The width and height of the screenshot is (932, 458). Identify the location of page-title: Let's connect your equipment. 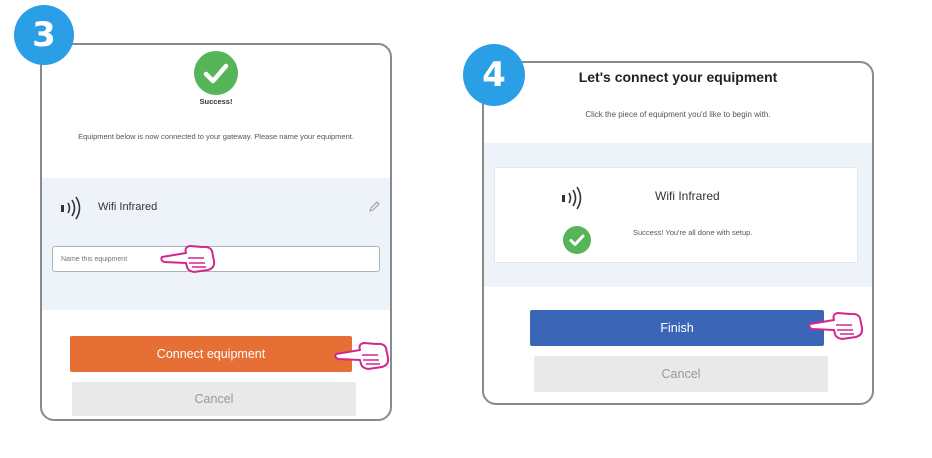
(678, 77).